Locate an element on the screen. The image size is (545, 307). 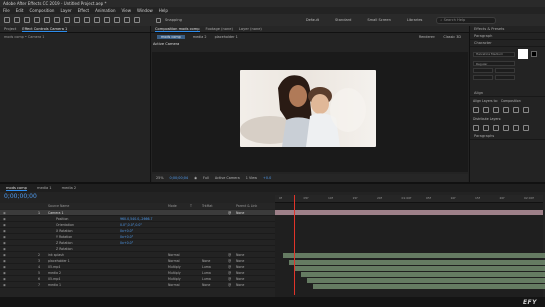
layer-name: Orientation is located at coordinates (86, 225).